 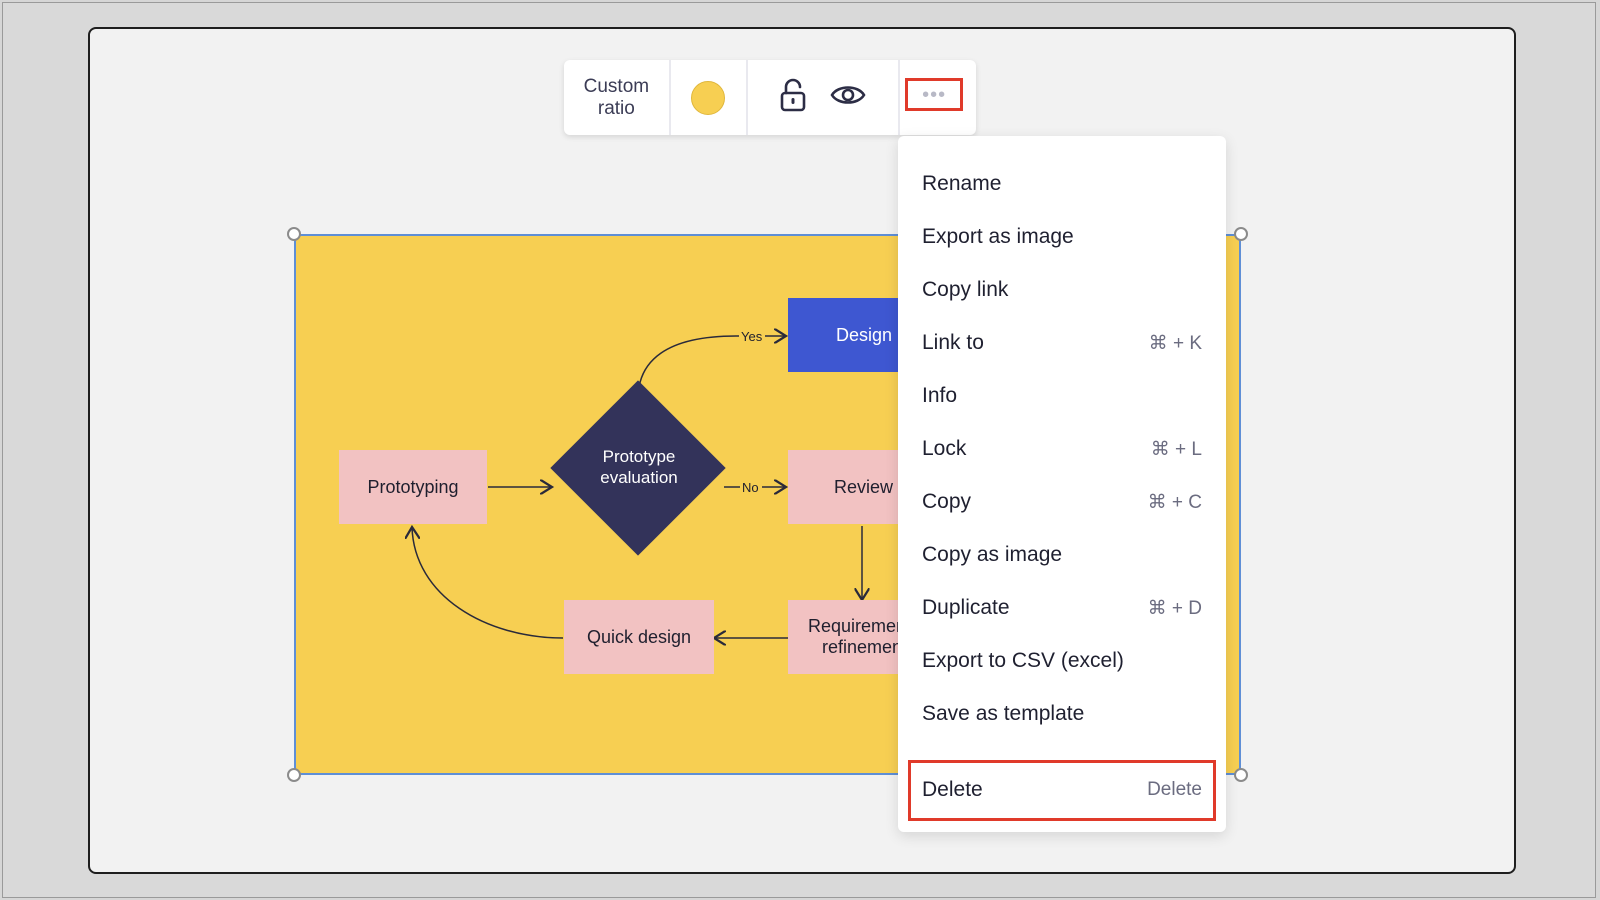 What do you see at coordinates (1062, 290) in the screenshot?
I see `menu-item-copy-link: Copy link` at bounding box center [1062, 290].